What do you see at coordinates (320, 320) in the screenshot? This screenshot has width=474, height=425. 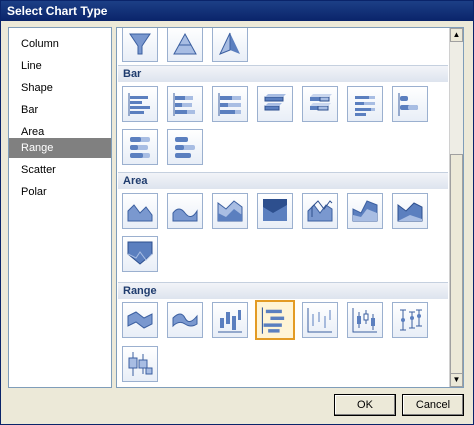 I see `stock-icon` at bounding box center [320, 320].